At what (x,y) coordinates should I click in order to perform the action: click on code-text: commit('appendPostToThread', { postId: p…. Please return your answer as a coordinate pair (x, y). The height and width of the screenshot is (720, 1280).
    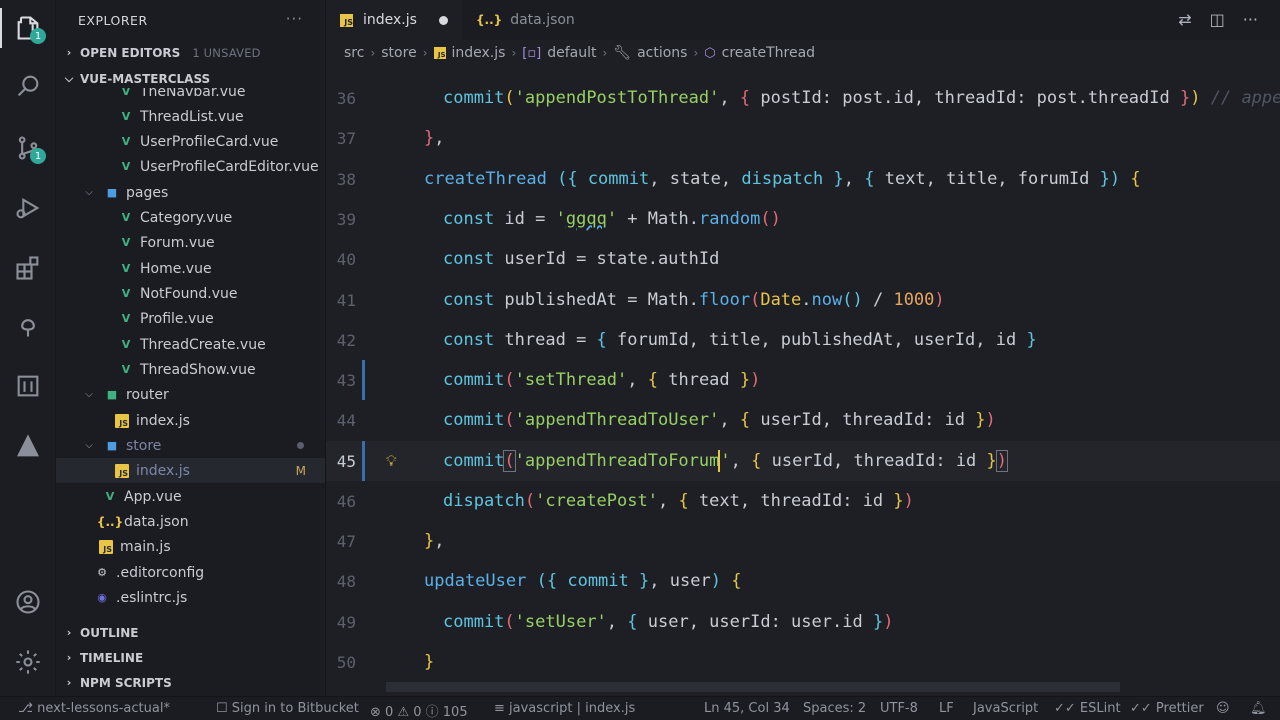
    Looking at the image, I should click on (861, 98).